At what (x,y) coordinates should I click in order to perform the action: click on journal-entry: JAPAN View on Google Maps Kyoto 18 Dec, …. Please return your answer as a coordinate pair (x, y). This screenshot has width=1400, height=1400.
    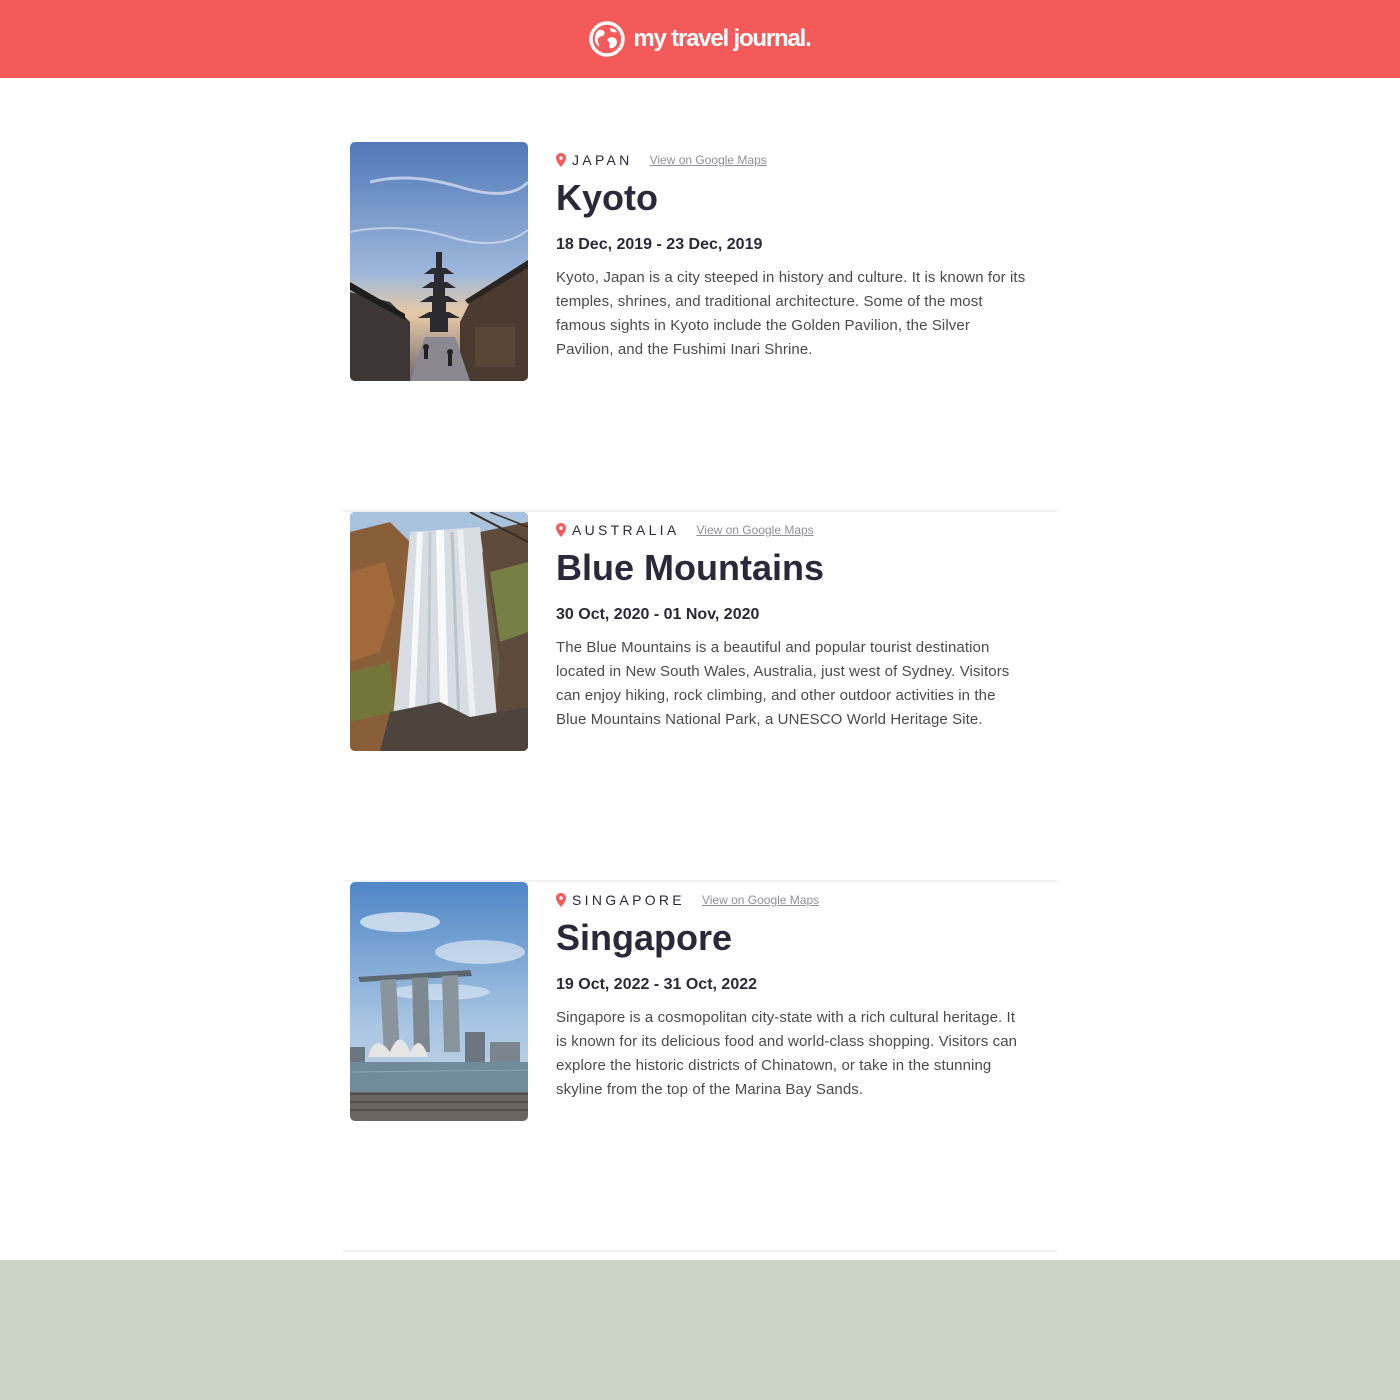
    Looking at the image, I should click on (700, 327).